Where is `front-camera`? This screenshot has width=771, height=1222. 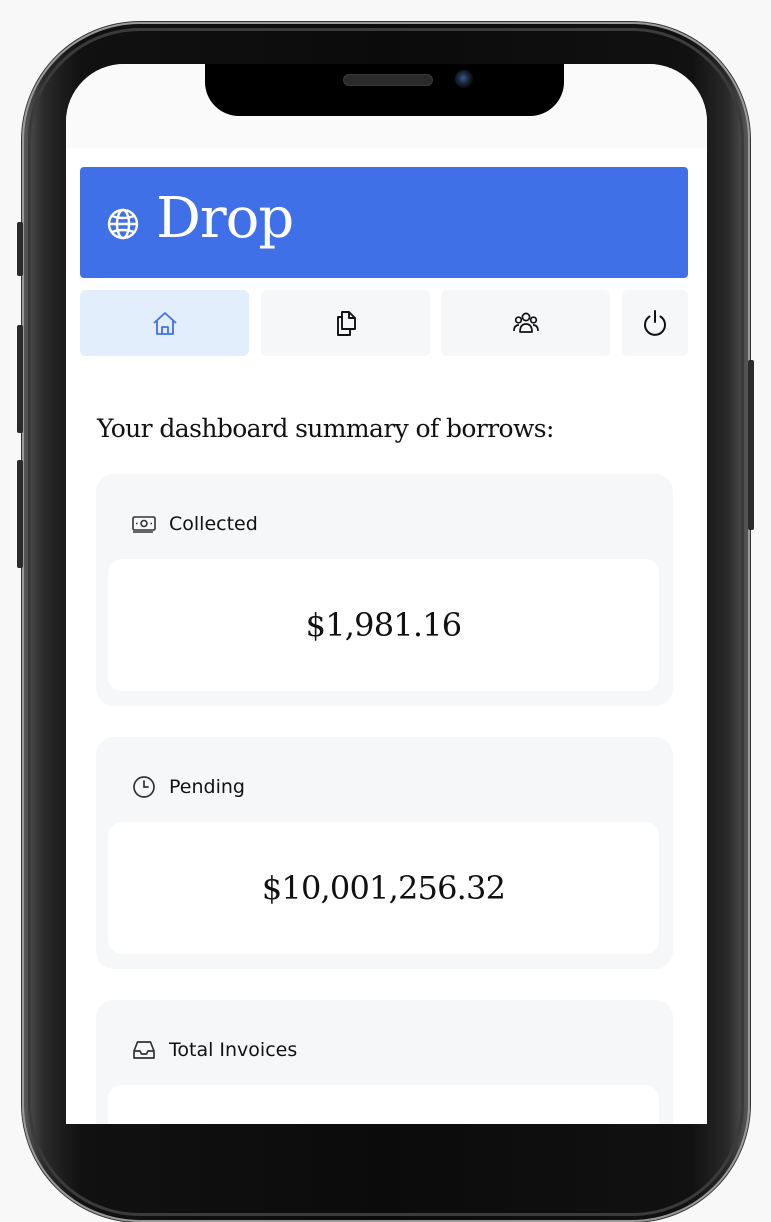
front-camera is located at coordinates (464, 79).